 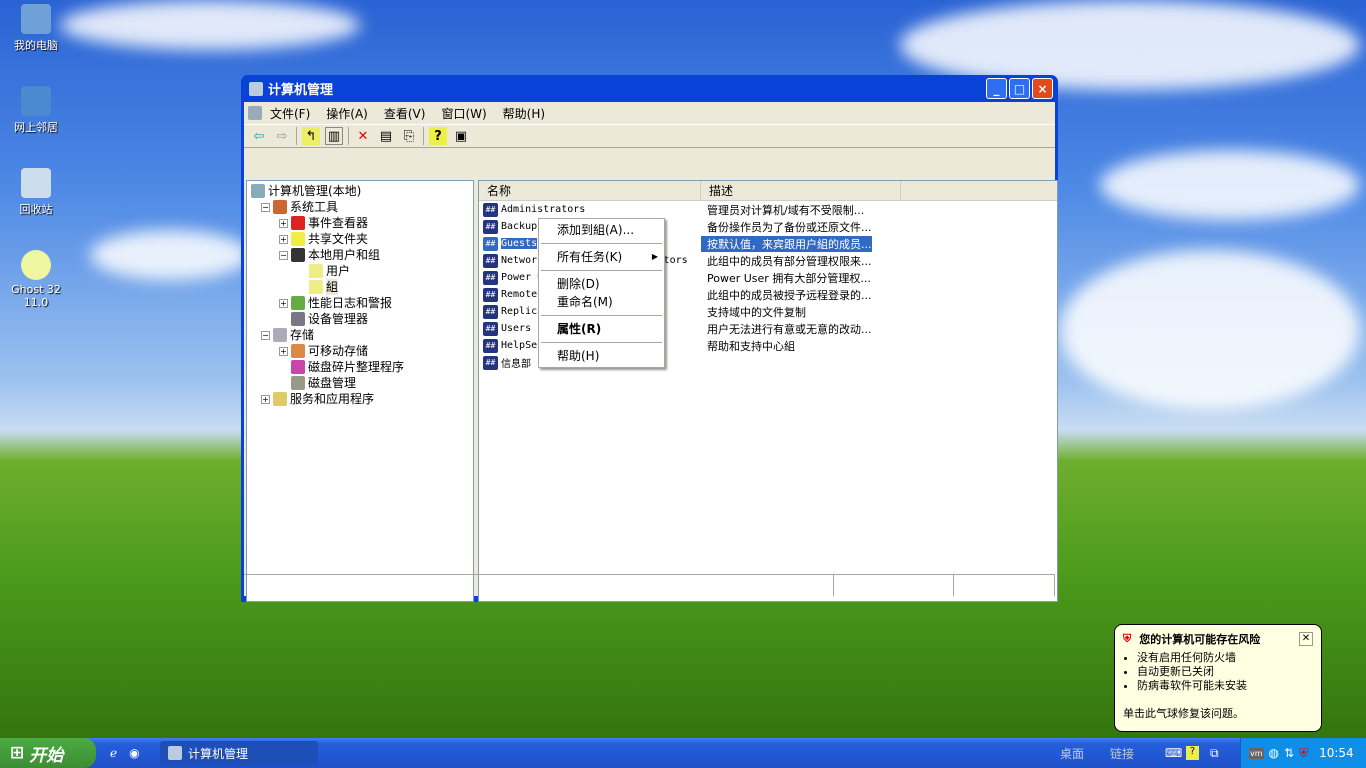 I want to click on delete-icon: ✕, so click(x=363, y=136).